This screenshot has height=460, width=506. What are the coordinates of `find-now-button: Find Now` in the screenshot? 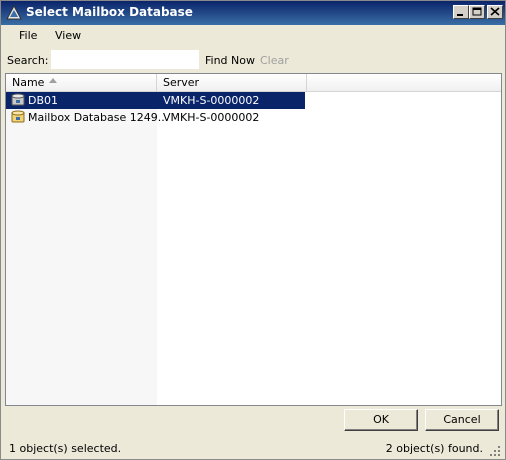 It's located at (230, 60).